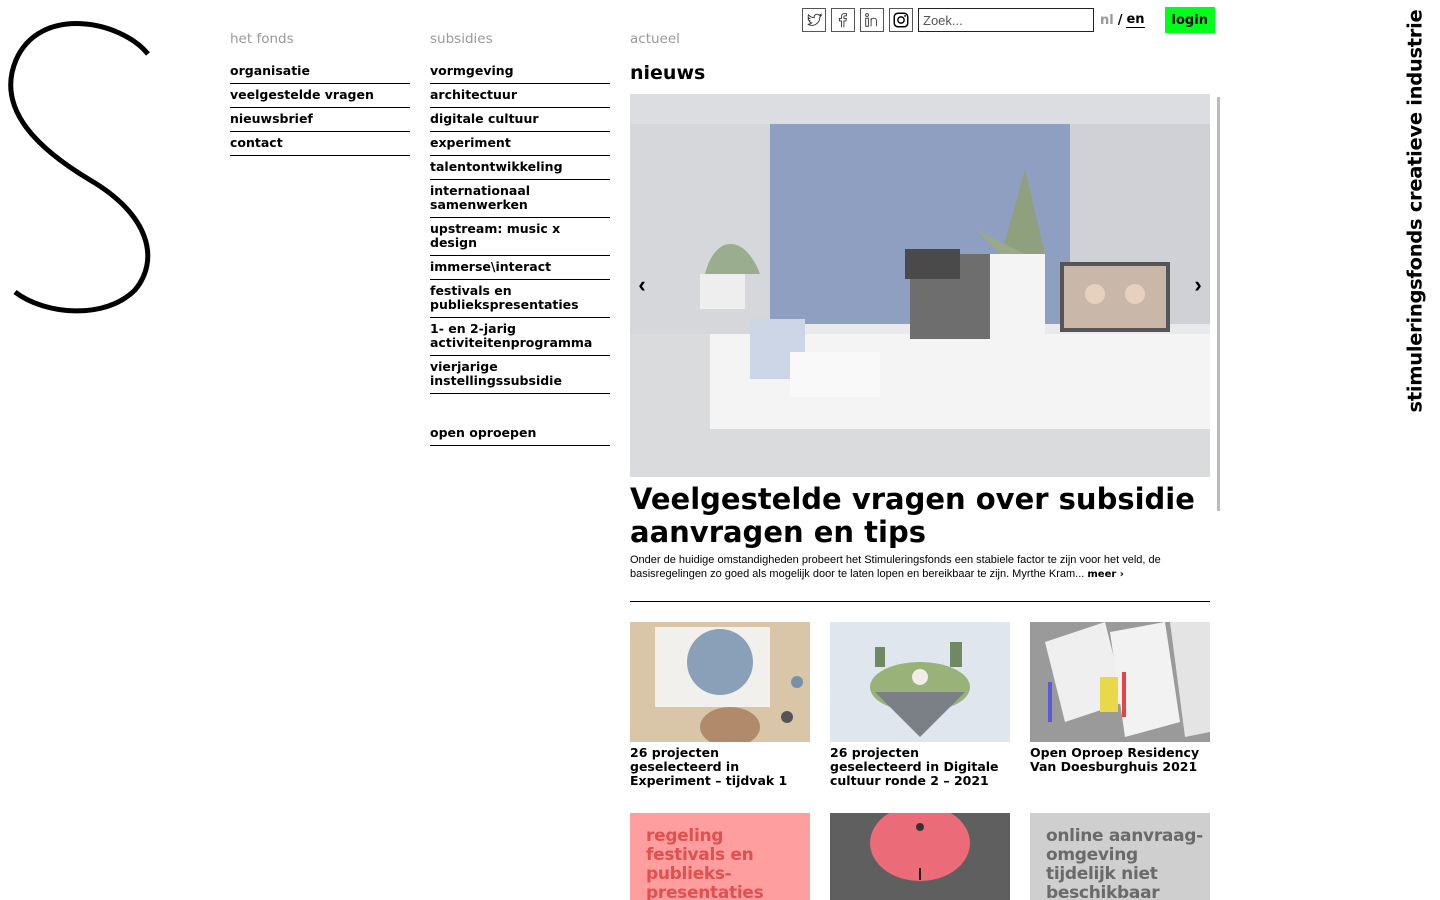 The image size is (1440, 900). Describe the element at coordinates (320, 144) in the screenshot. I see `nav-item-contact: contact` at that location.